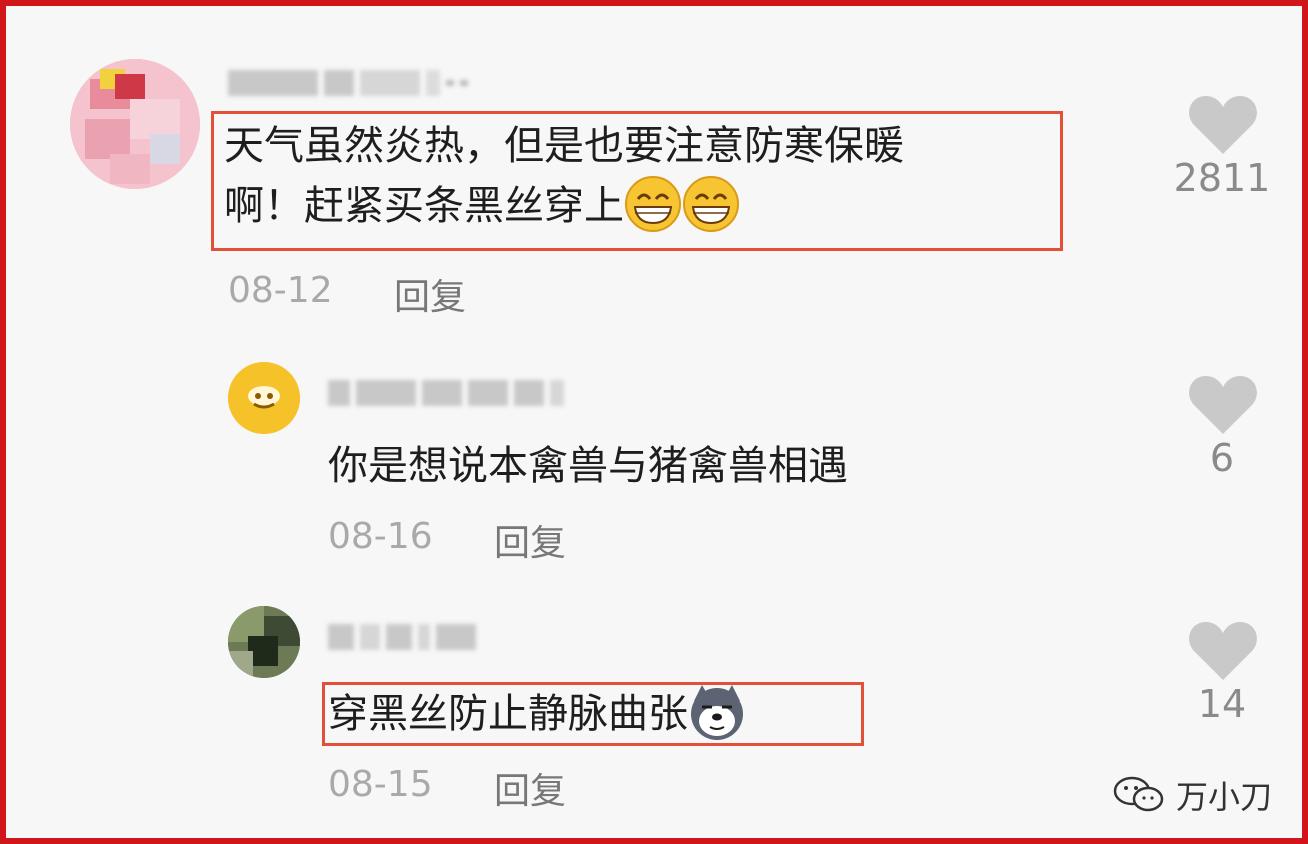 The width and height of the screenshot is (1308, 844). I want to click on comment-text: 天气虽然炎热，但是也要注意防寒保暖 啊！赶紧买条黑丝穿上, so click(564, 176).